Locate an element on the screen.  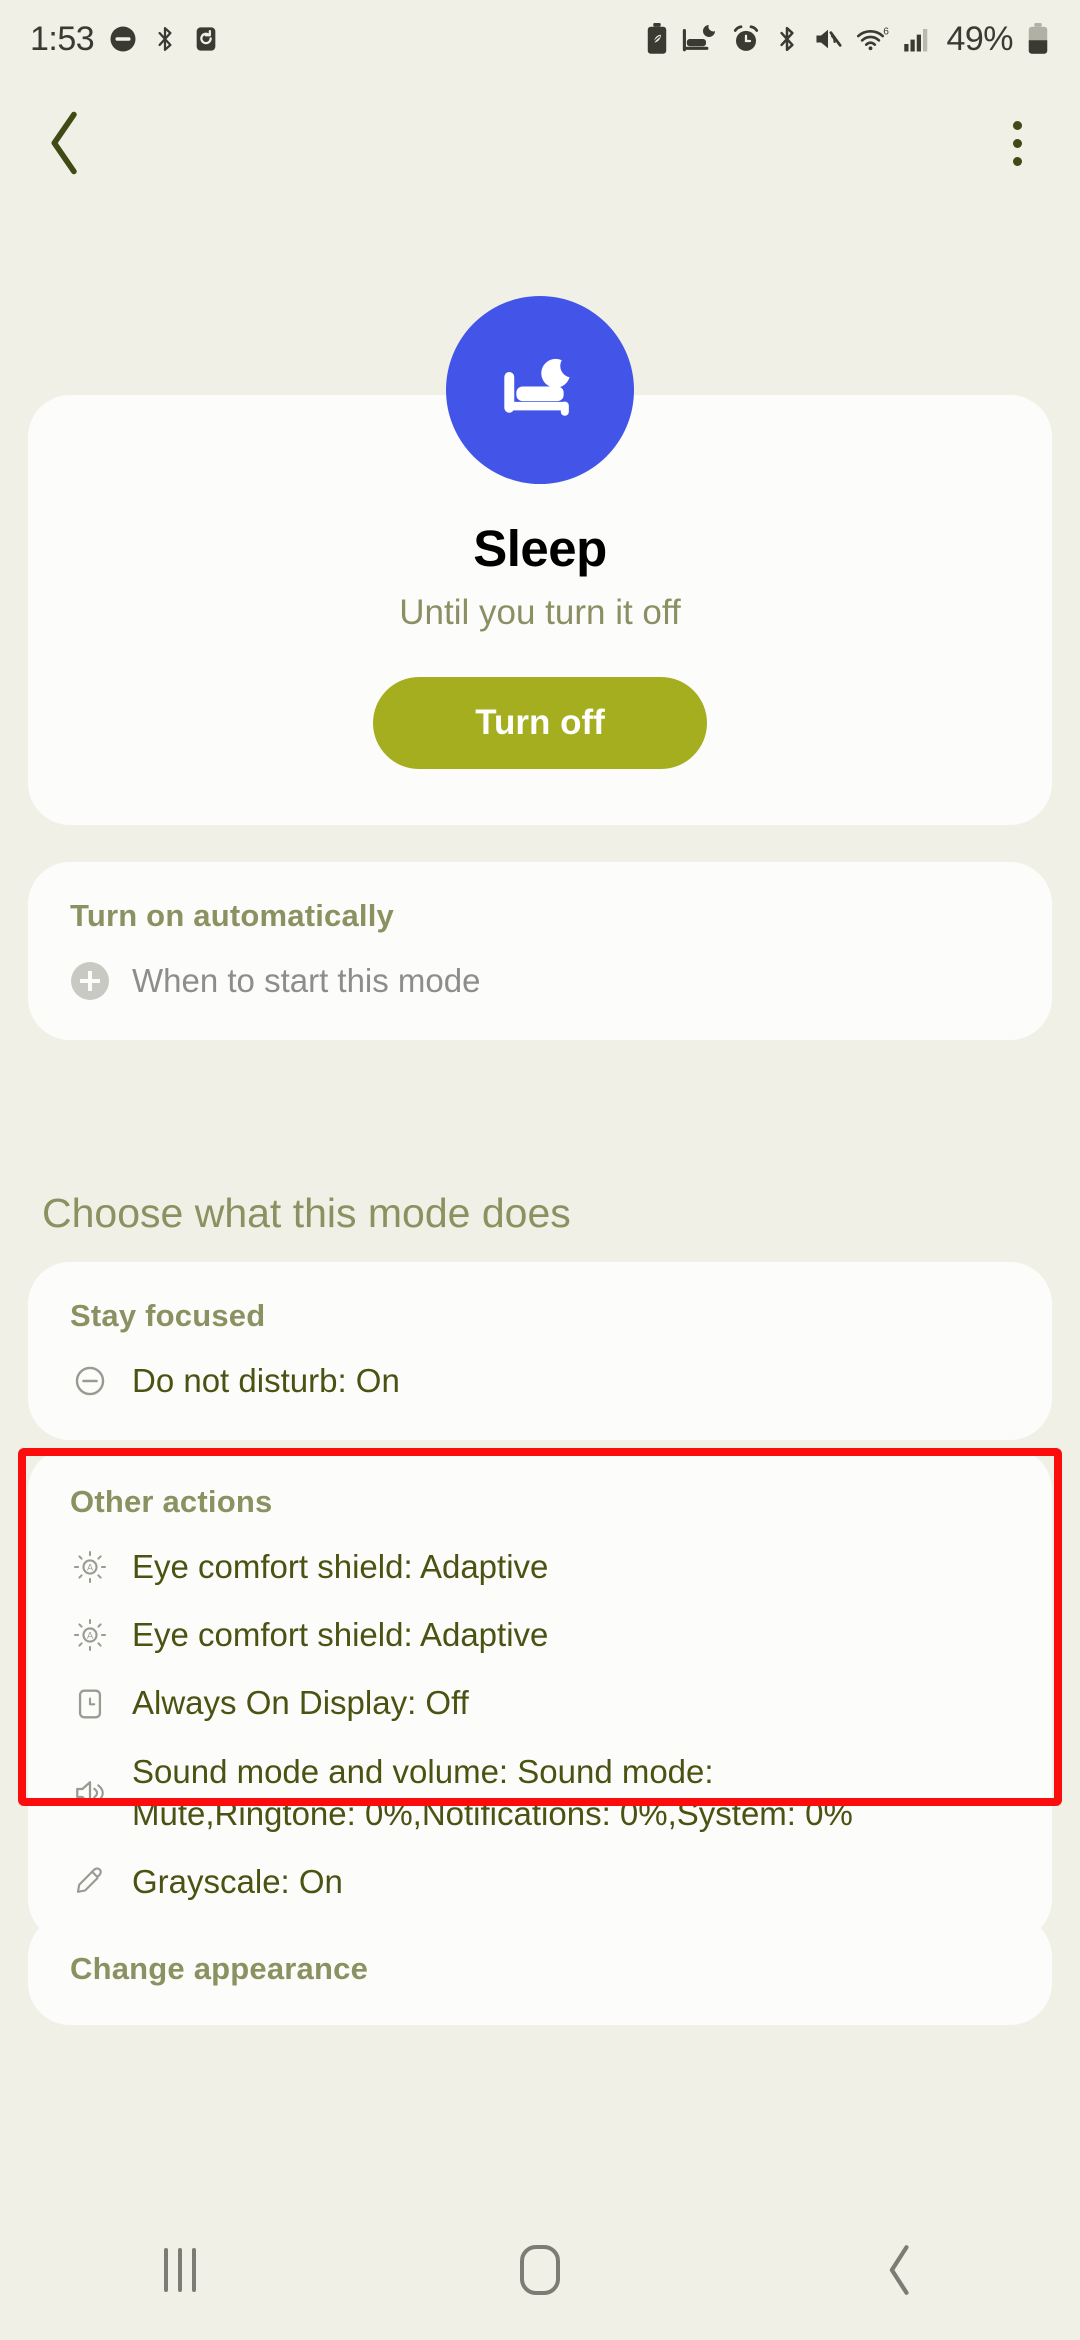
sleep-mode-icon is located at coordinates (700, 39).